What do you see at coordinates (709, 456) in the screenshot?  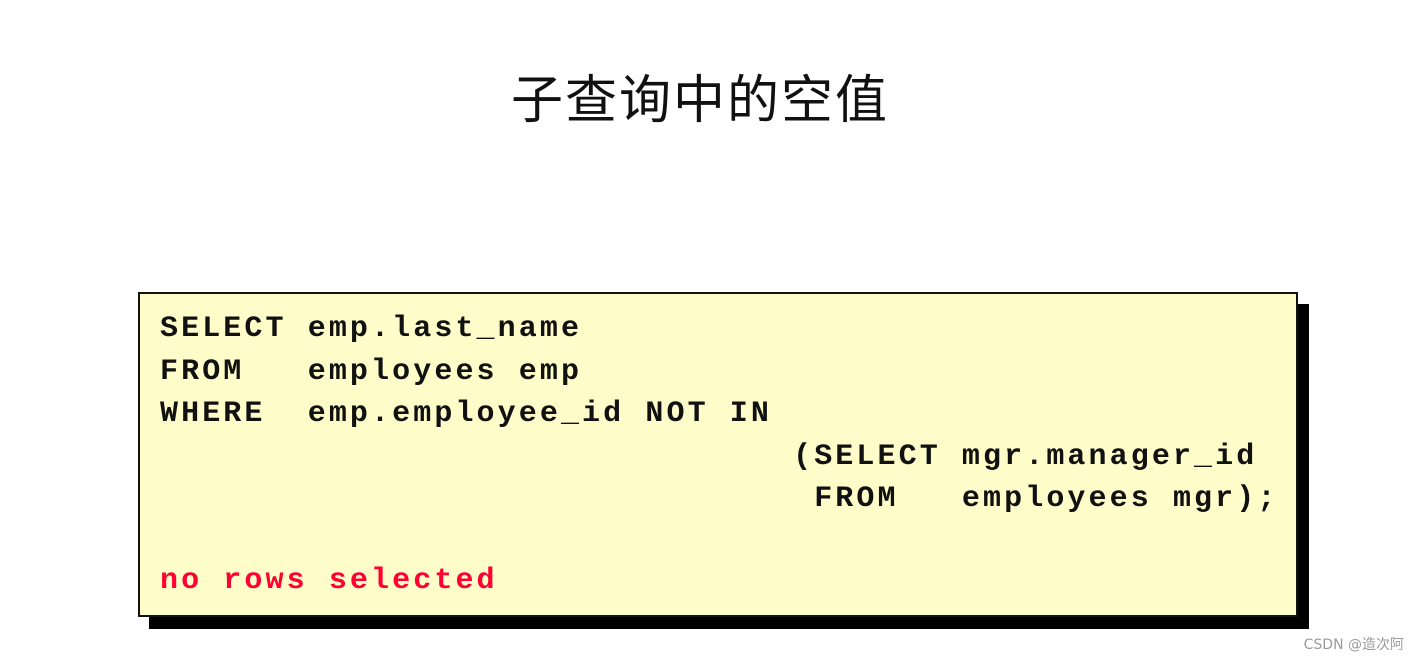 I see `code-line: (SELECT mgr.manager_id` at bounding box center [709, 456].